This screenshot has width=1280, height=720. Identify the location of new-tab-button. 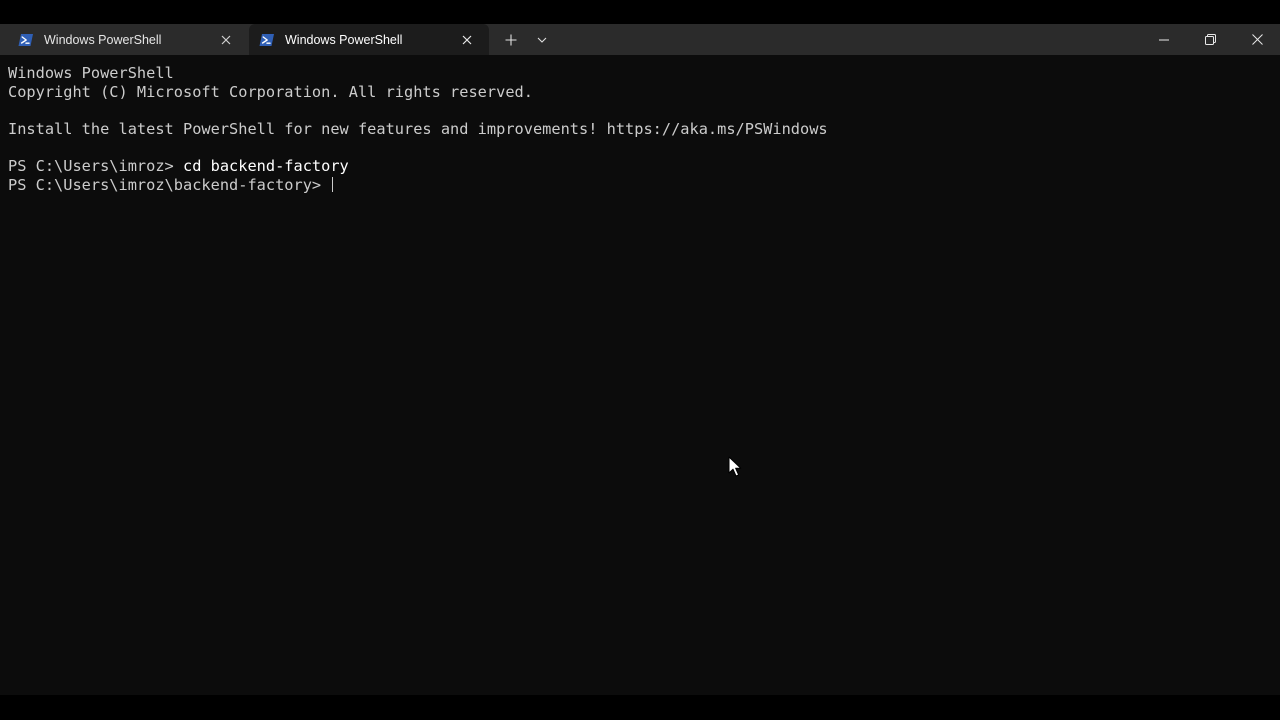
(511, 40).